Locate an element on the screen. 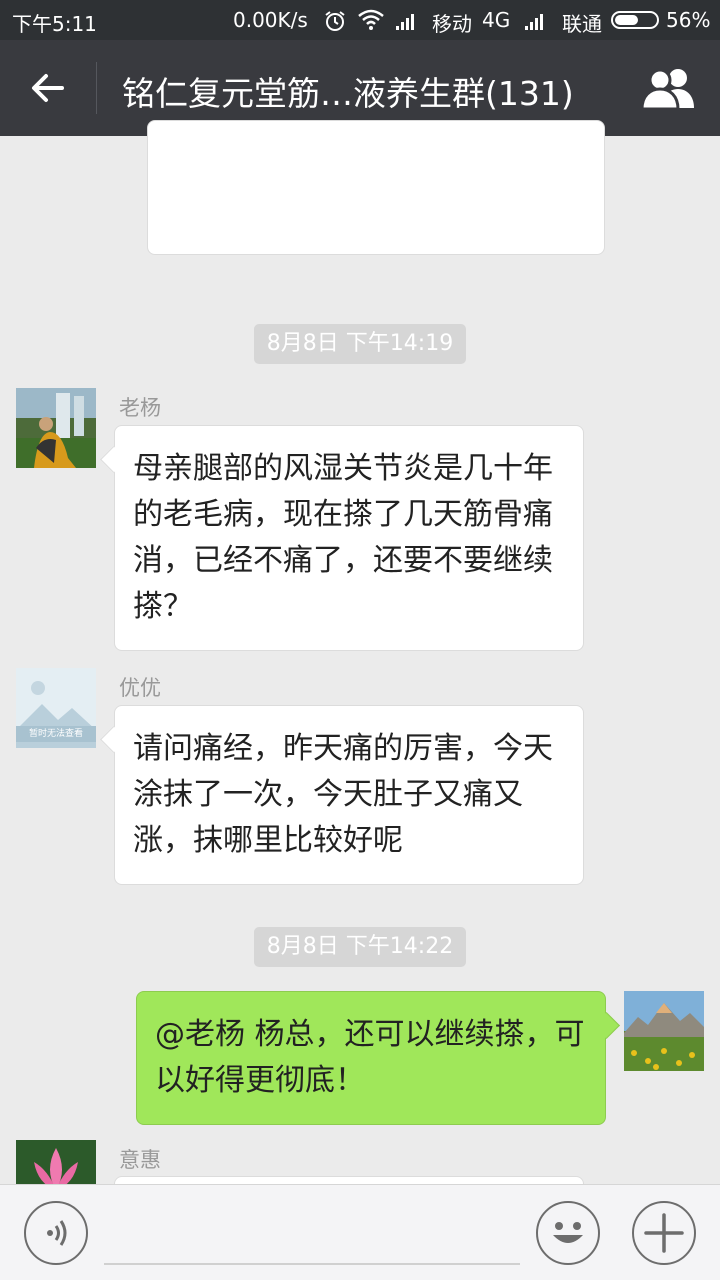  avatar-self is located at coordinates (664, 1031).